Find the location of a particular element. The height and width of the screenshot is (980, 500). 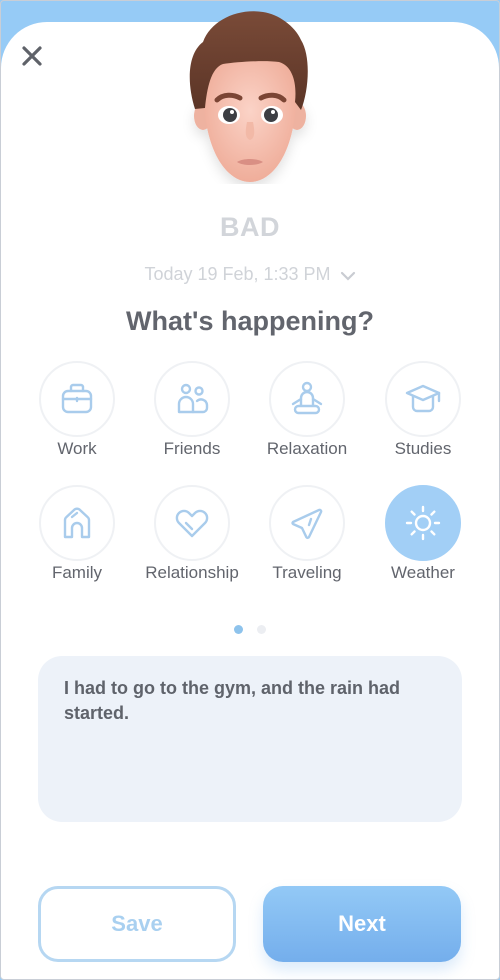

category-circle-selected is located at coordinates (423, 523).